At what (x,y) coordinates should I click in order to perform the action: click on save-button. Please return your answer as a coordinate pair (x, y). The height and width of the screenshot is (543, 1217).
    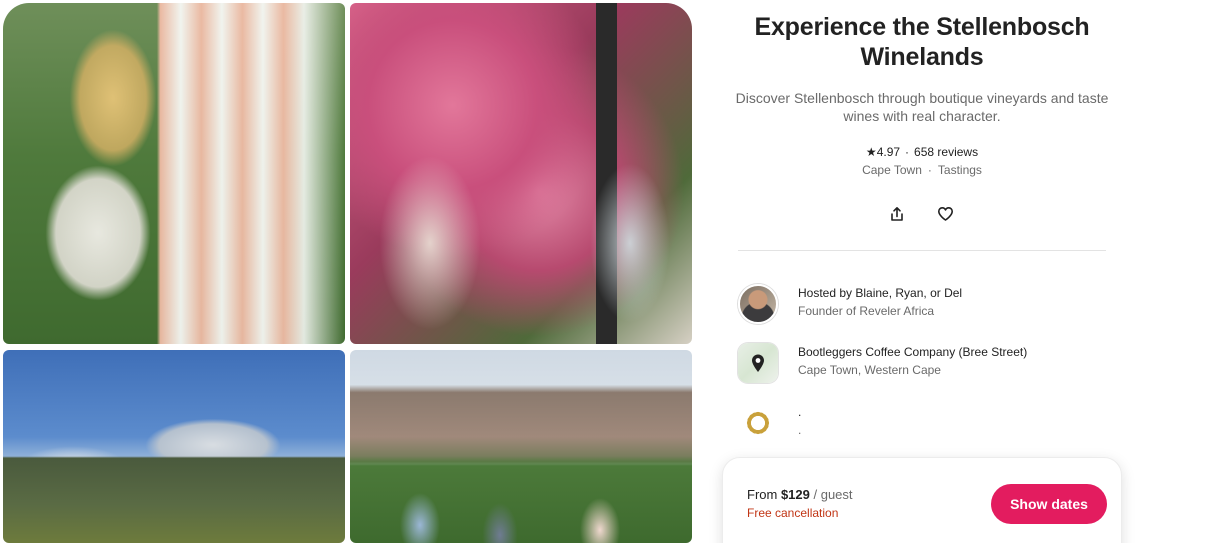
    Looking at the image, I should click on (945, 214).